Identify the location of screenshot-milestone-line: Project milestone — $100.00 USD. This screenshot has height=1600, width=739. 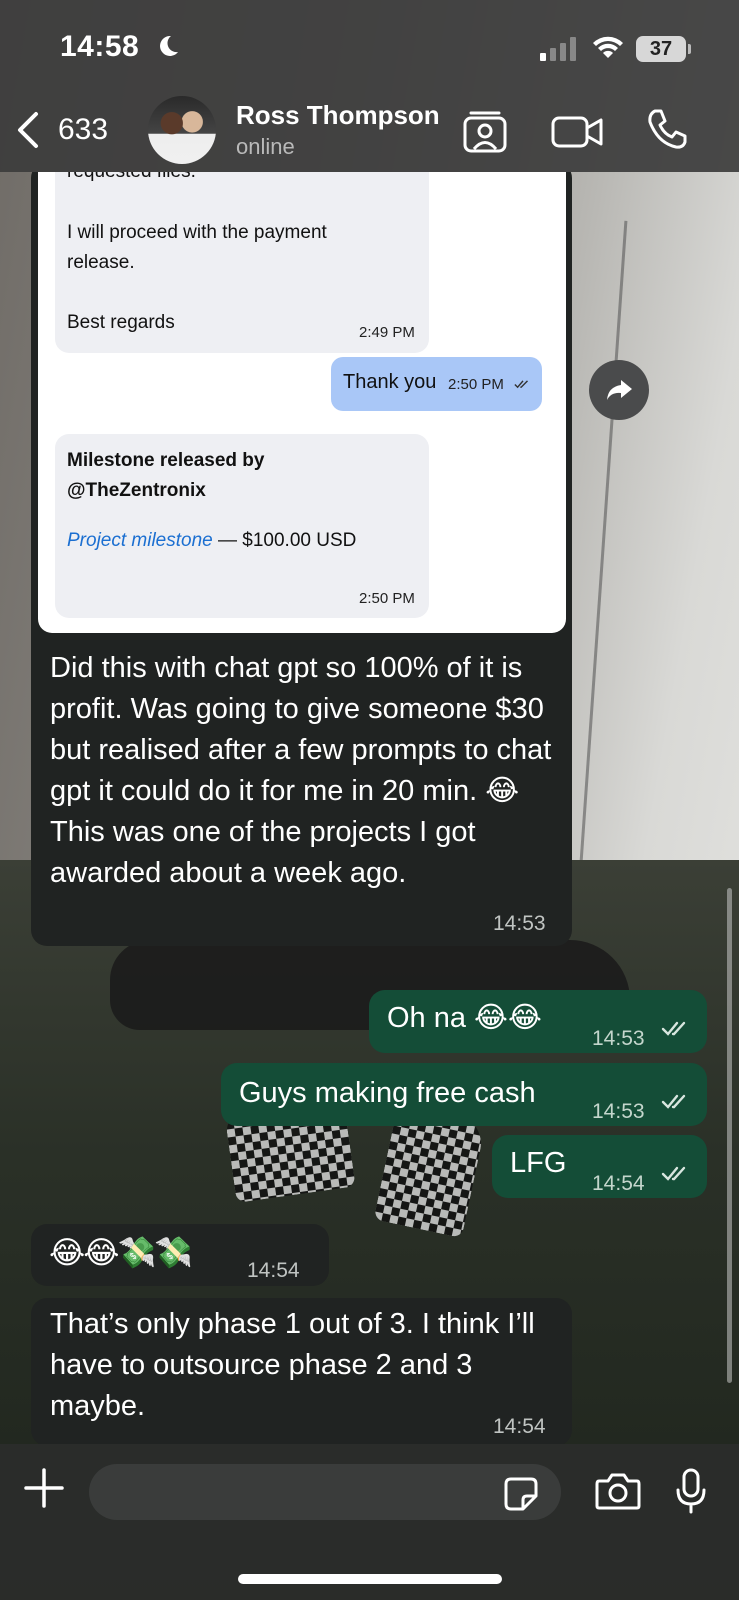
(211, 541).